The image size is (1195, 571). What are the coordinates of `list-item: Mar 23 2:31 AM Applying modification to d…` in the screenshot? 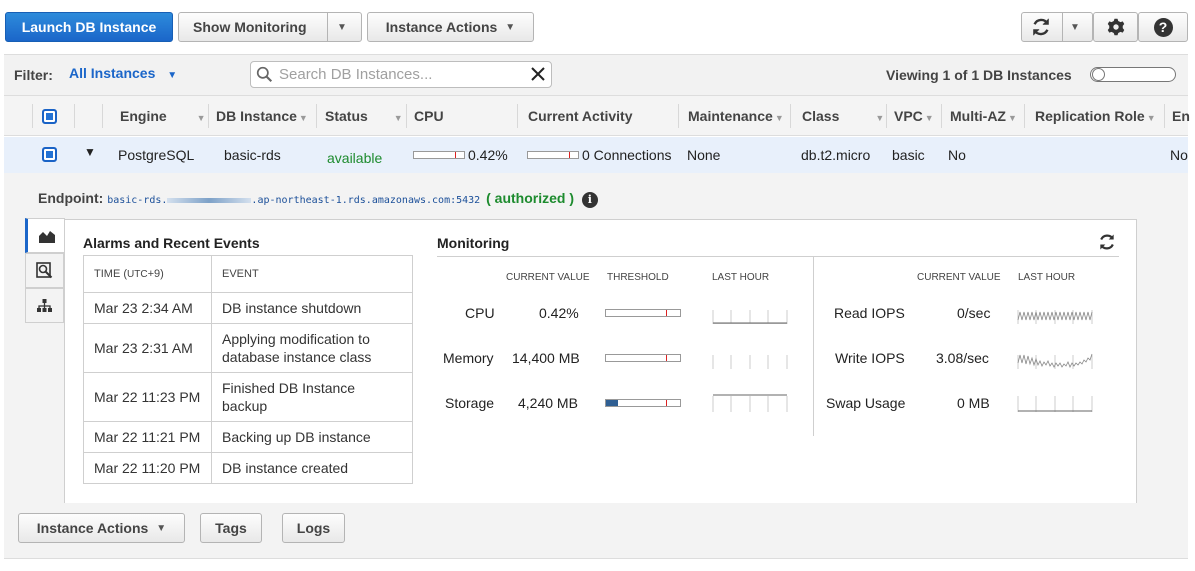 It's located at (248, 348).